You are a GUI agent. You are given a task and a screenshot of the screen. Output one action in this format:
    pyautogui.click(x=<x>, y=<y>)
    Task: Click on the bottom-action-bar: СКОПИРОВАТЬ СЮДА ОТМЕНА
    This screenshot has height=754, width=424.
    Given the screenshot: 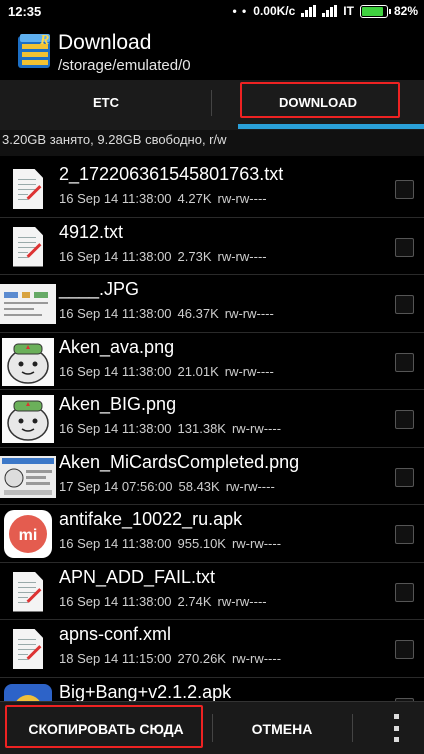 What is the action you would take?
    pyautogui.click(x=212, y=727)
    